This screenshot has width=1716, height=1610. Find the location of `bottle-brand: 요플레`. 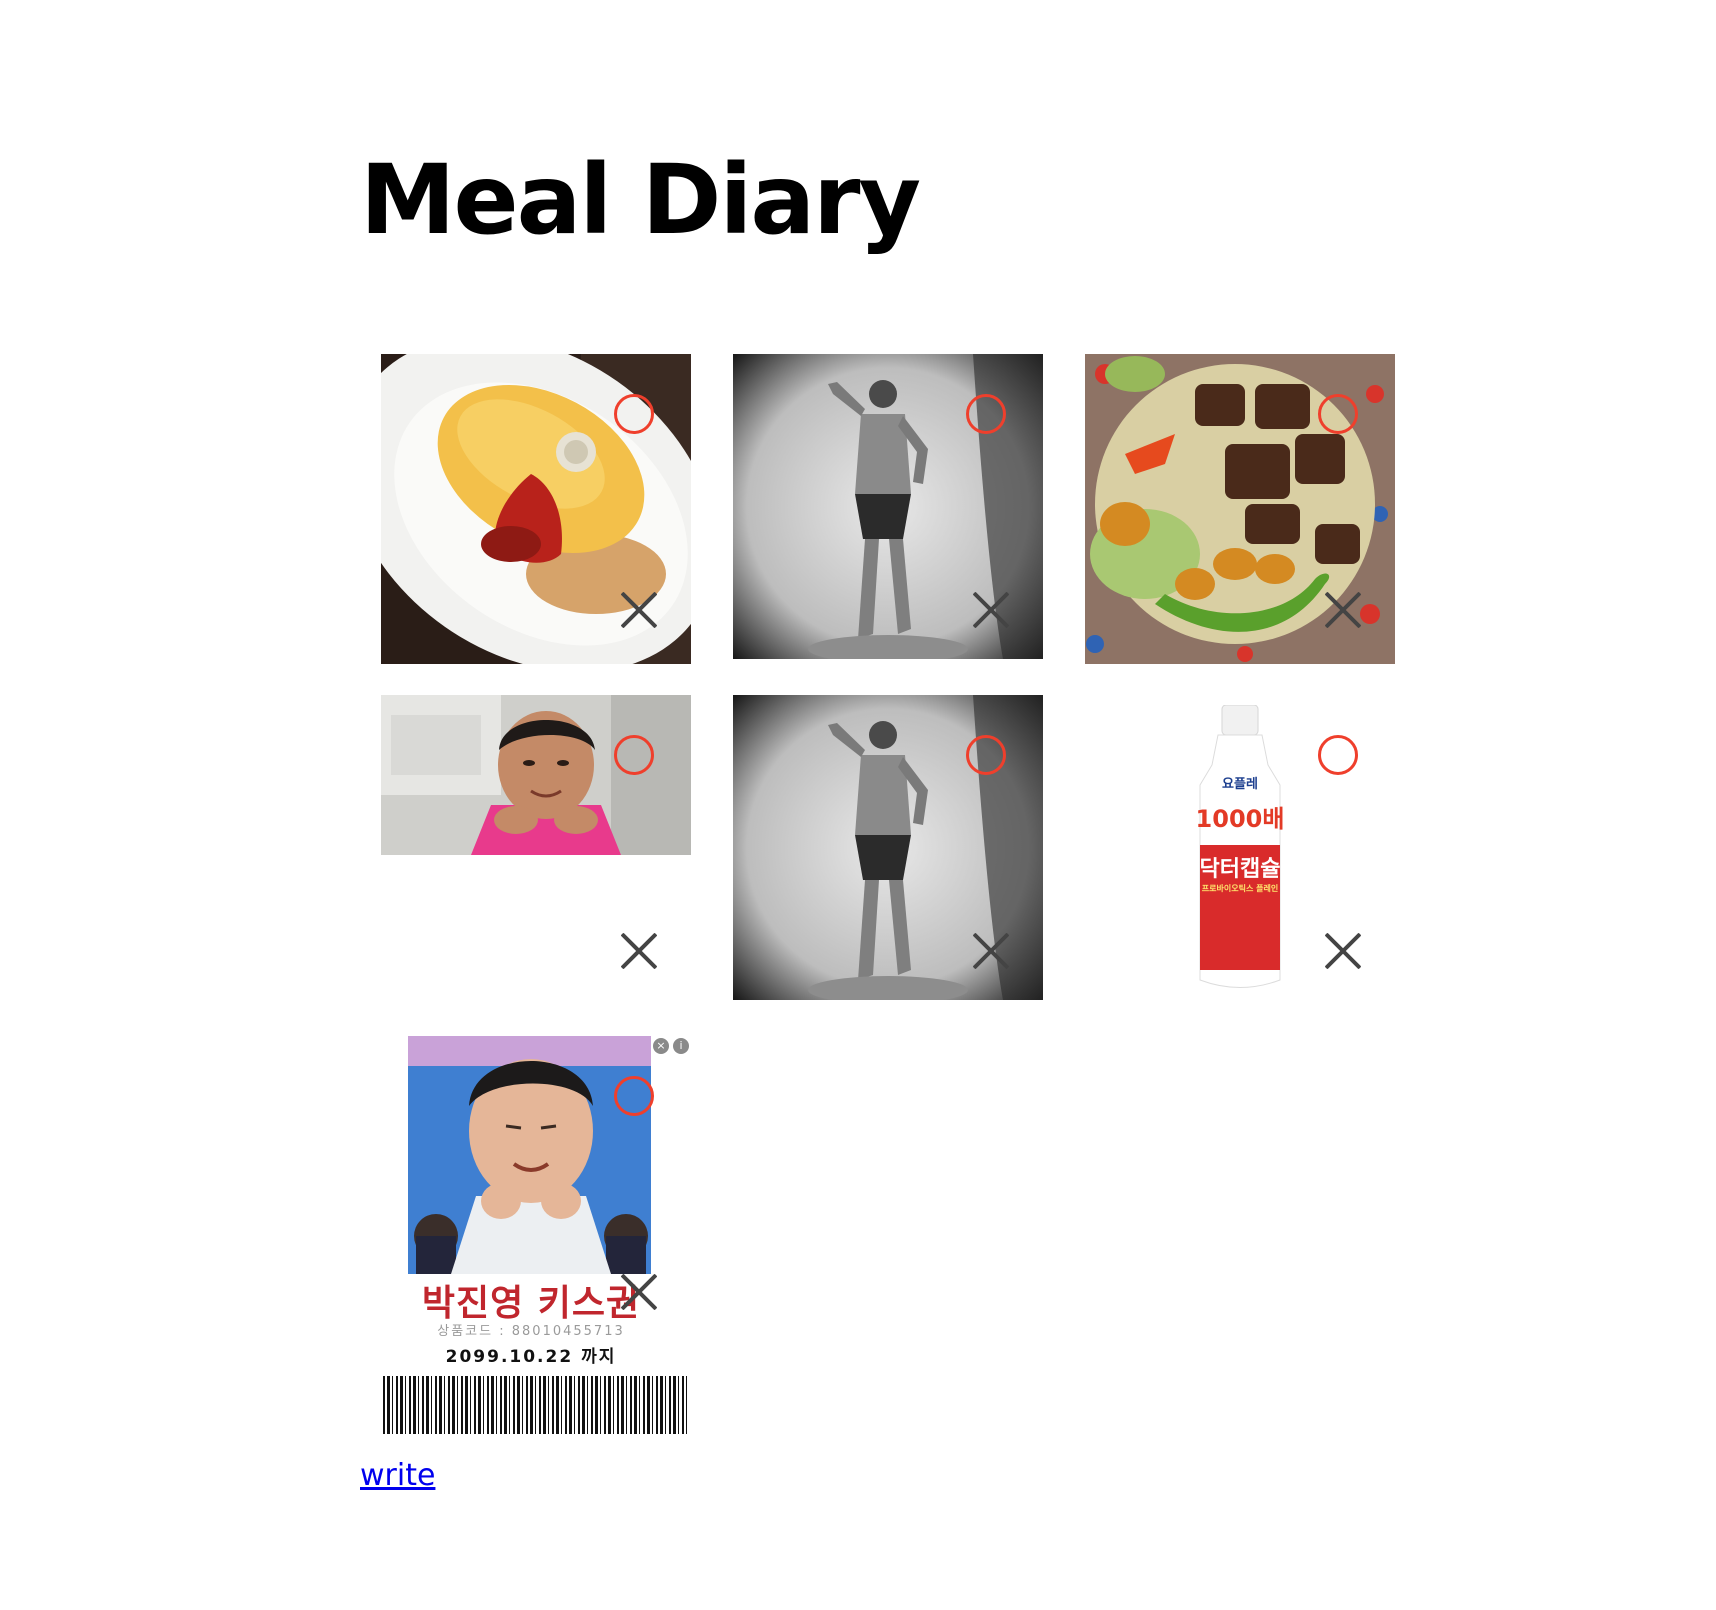

bottle-brand: 요플레 is located at coordinates (1240, 784).